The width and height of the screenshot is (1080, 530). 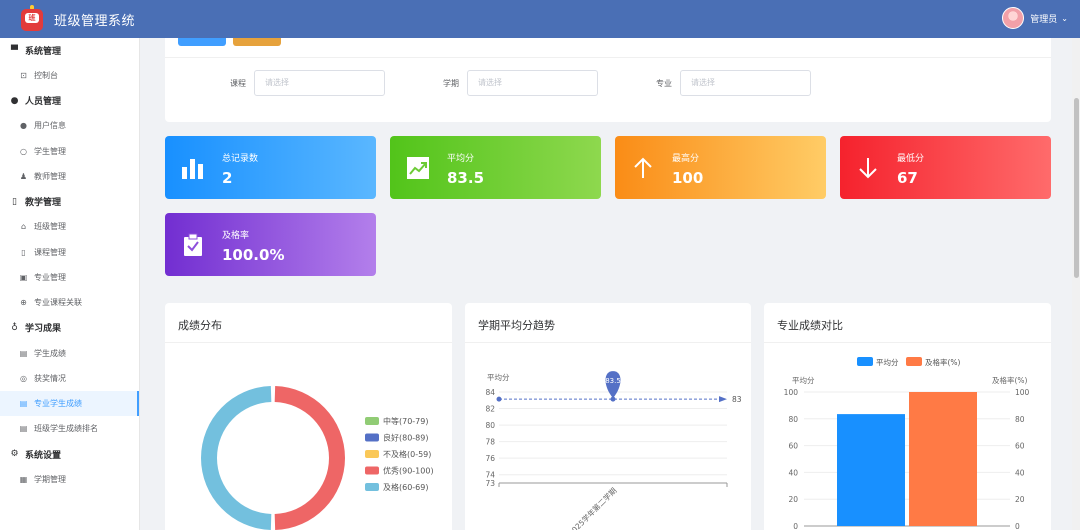 I want to click on document-icon: ▤, so click(x=23, y=429).